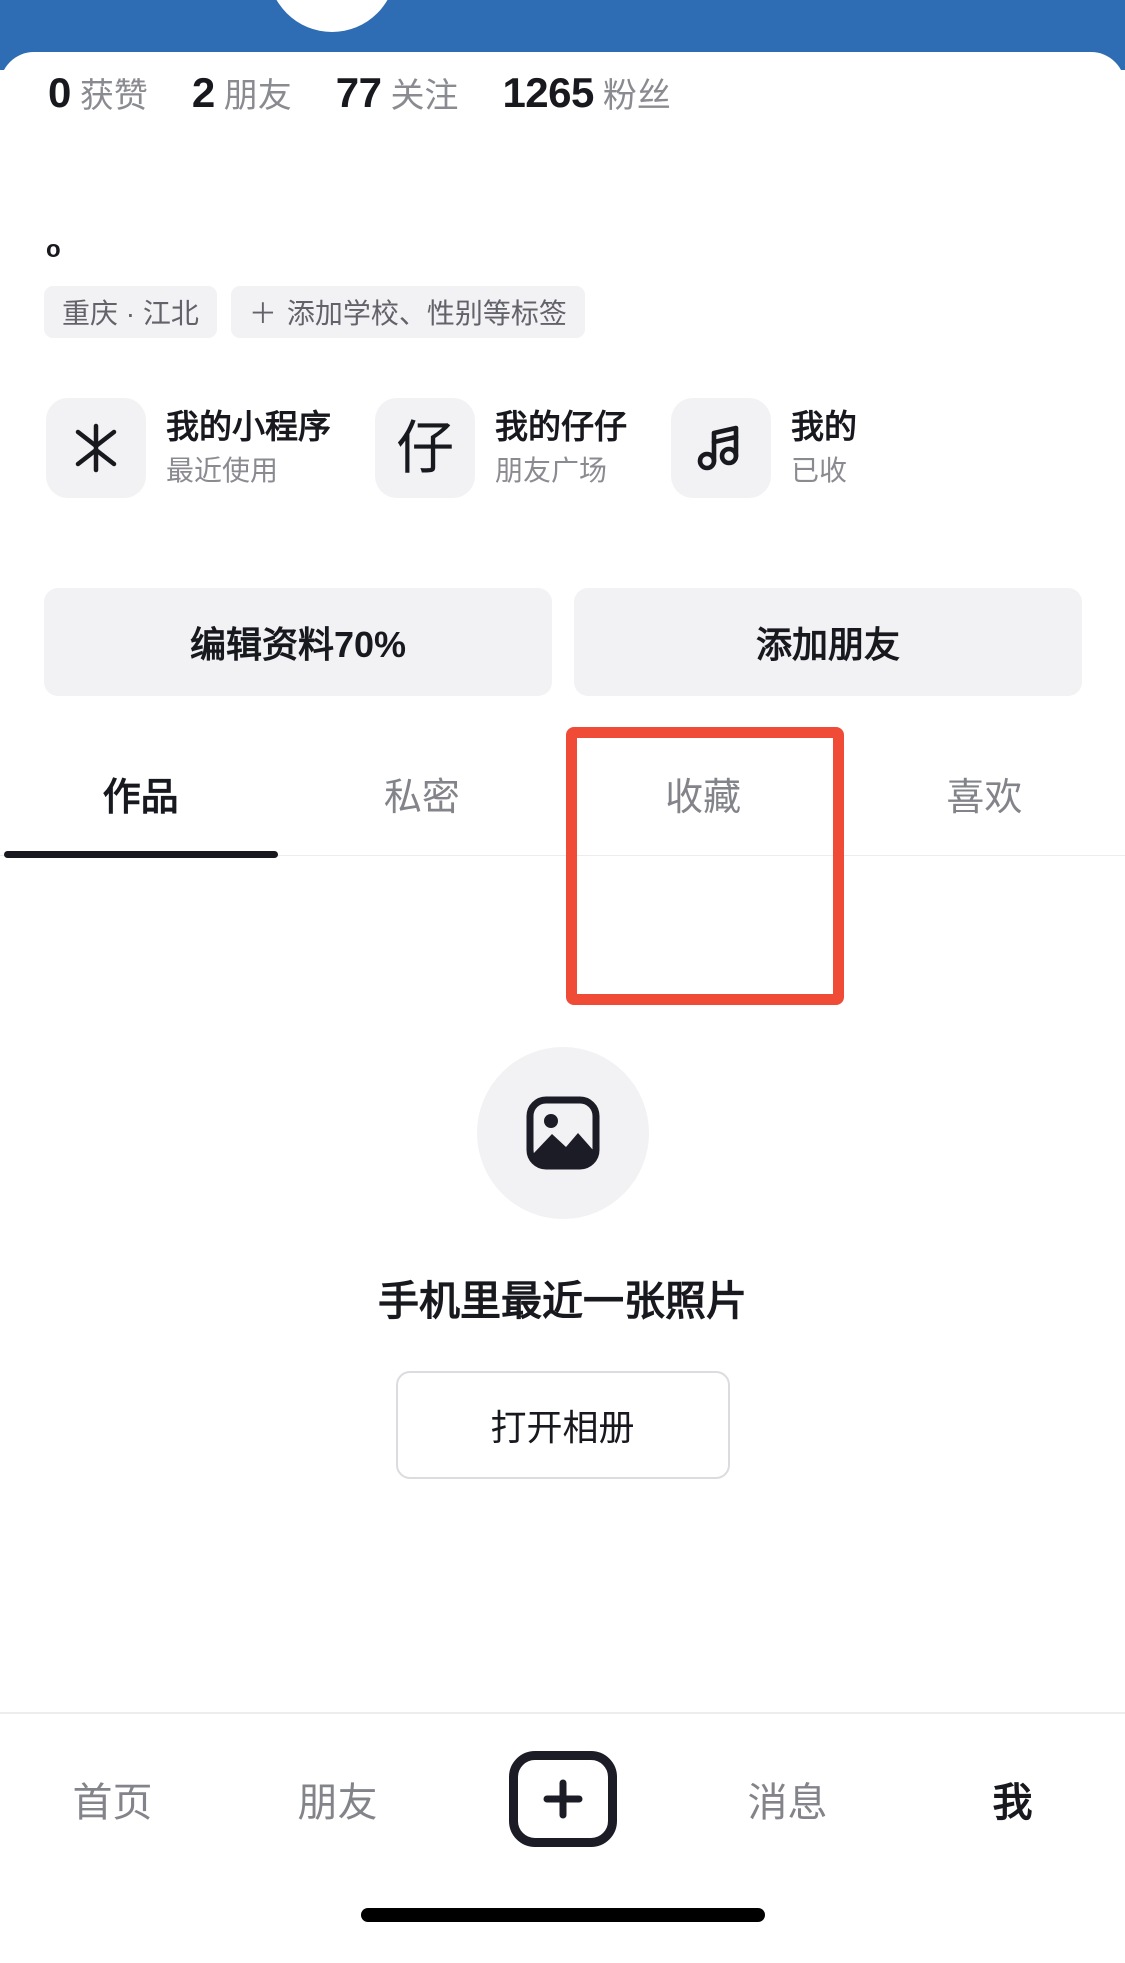 This screenshot has height=1963, width=1125. What do you see at coordinates (248, 427) in the screenshot?
I see `mini-card-miniprogram-title: 我的小程序` at bounding box center [248, 427].